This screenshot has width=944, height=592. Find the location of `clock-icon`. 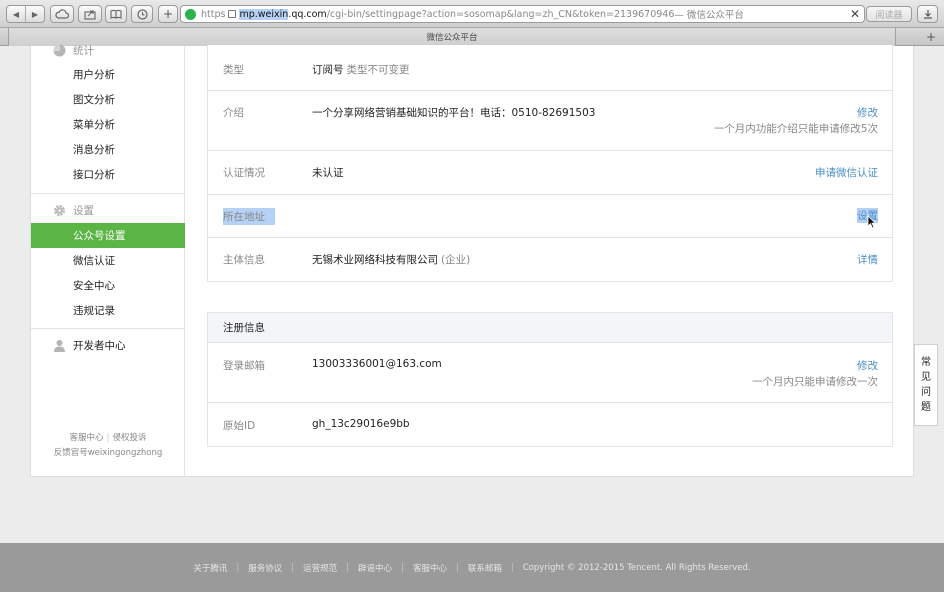

clock-icon is located at coordinates (142, 14).